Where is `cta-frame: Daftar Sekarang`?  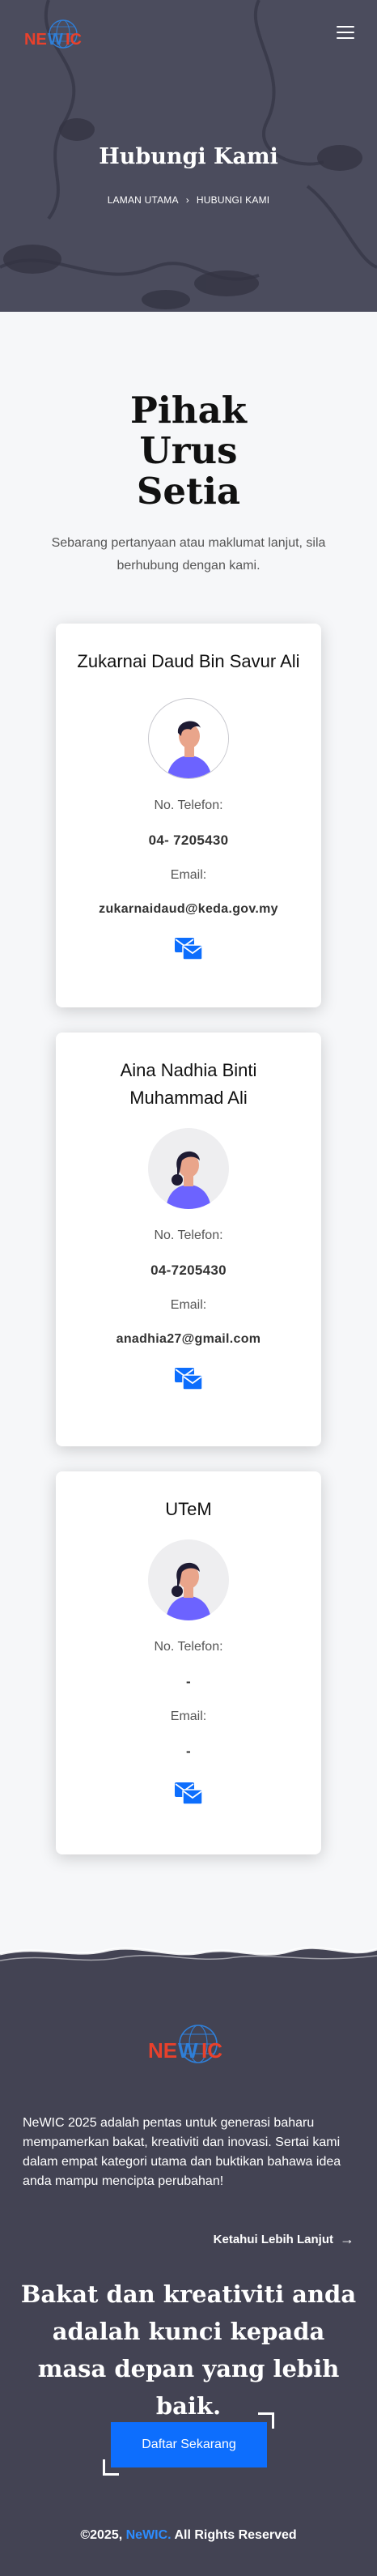
cta-frame: Daftar Sekarang is located at coordinates (188, 2444).